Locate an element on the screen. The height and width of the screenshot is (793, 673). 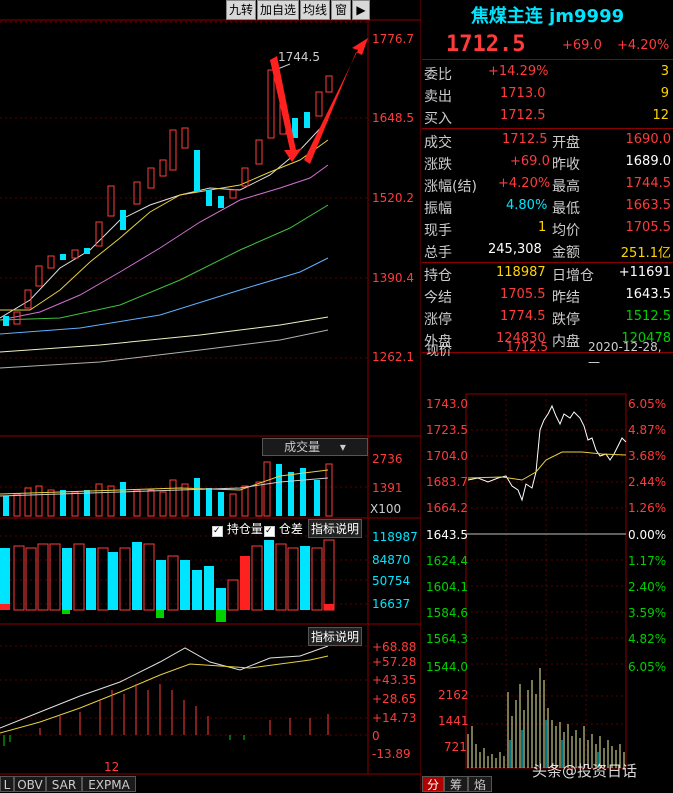
row-label: 成交 is located at coordinates (438, 143).